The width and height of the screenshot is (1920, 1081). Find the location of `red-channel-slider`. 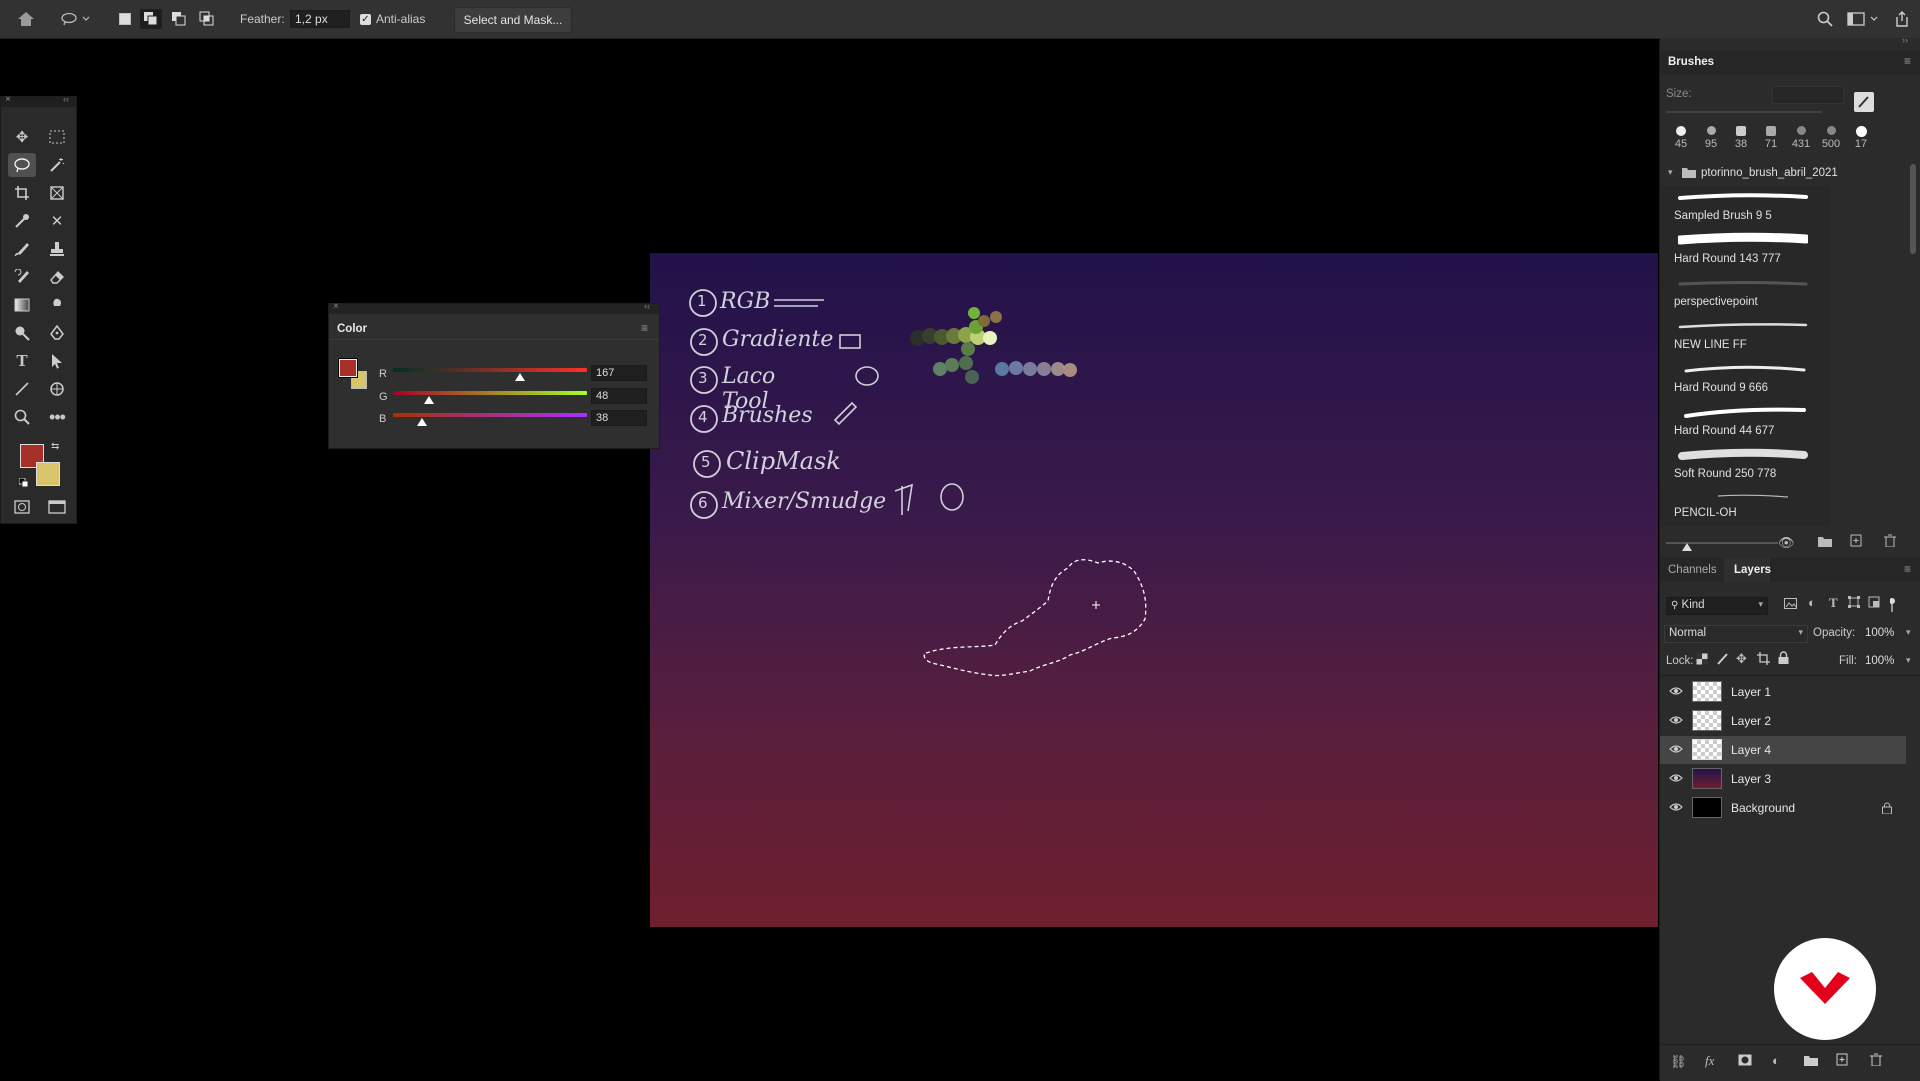

red-channel-slider is located at coordinates (490, 370).